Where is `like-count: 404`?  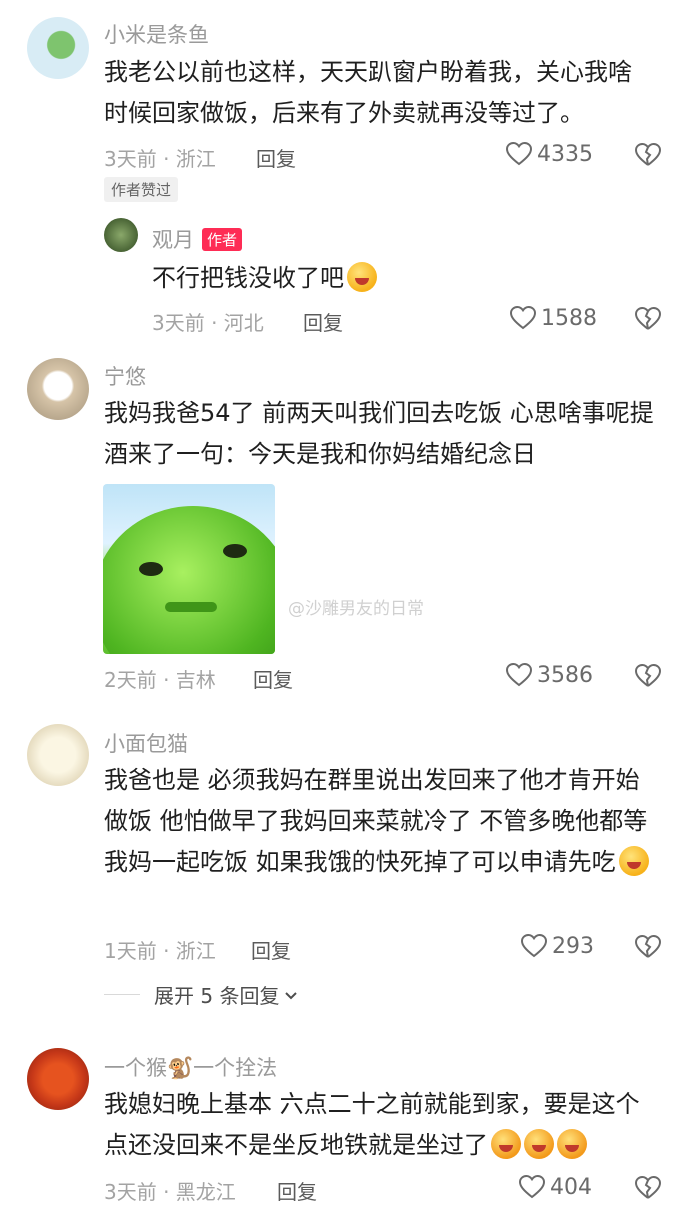 like-count: 404 is located at coordinates (571, 1187).